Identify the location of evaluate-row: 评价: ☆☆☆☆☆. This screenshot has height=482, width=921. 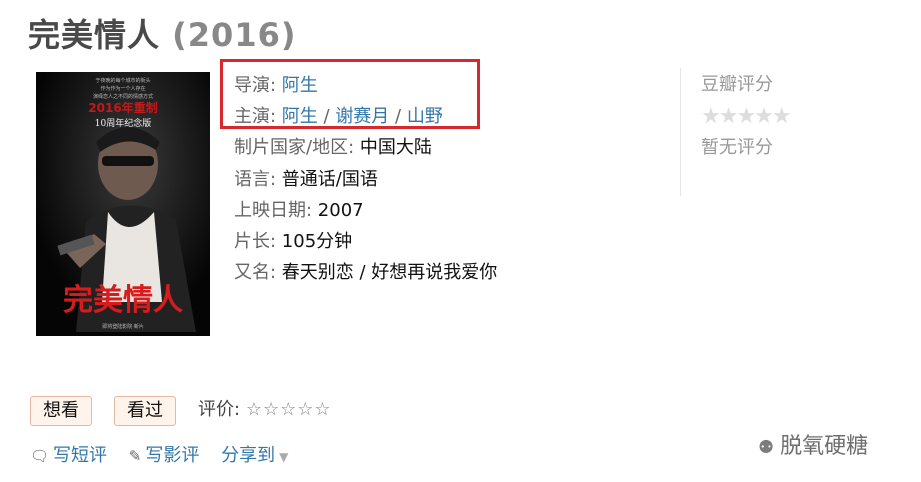
(265, 410).